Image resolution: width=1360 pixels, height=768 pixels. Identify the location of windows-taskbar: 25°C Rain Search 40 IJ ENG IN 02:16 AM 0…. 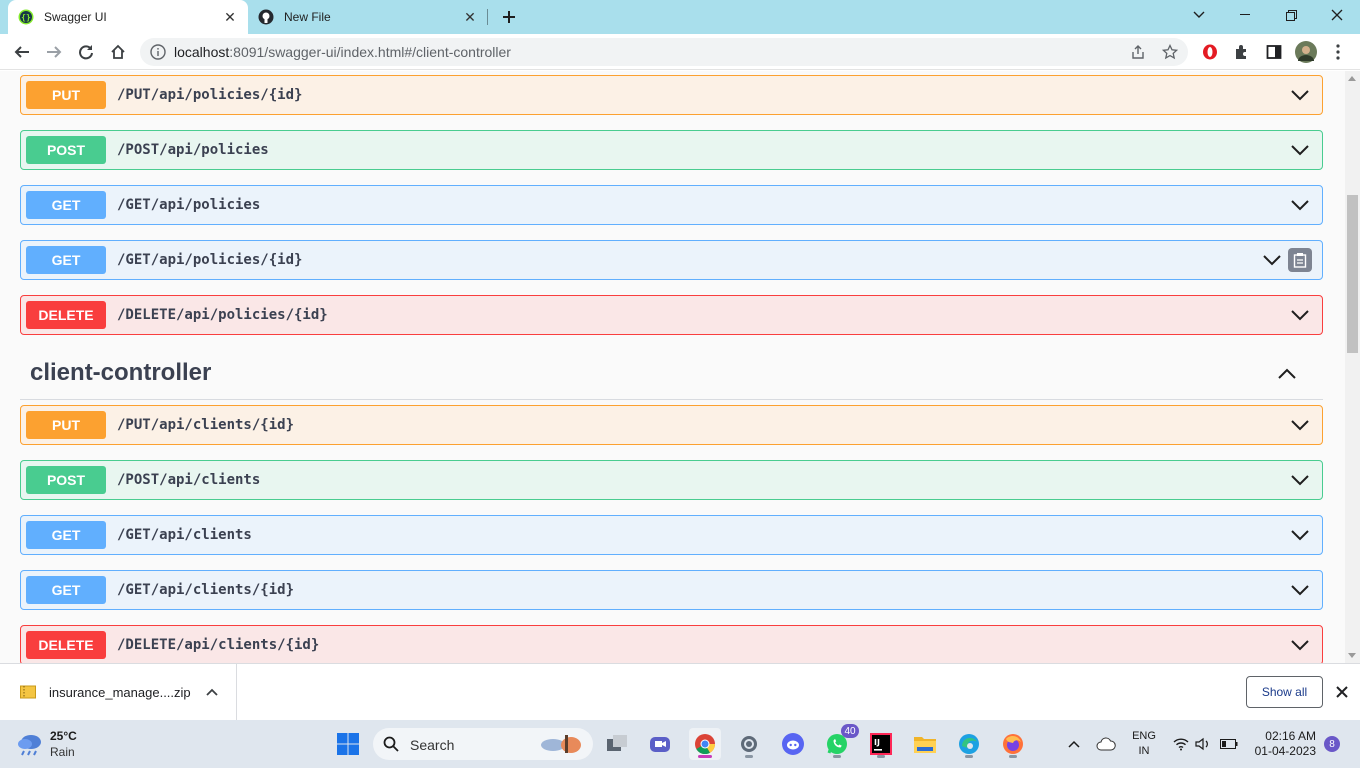
(680, 744).